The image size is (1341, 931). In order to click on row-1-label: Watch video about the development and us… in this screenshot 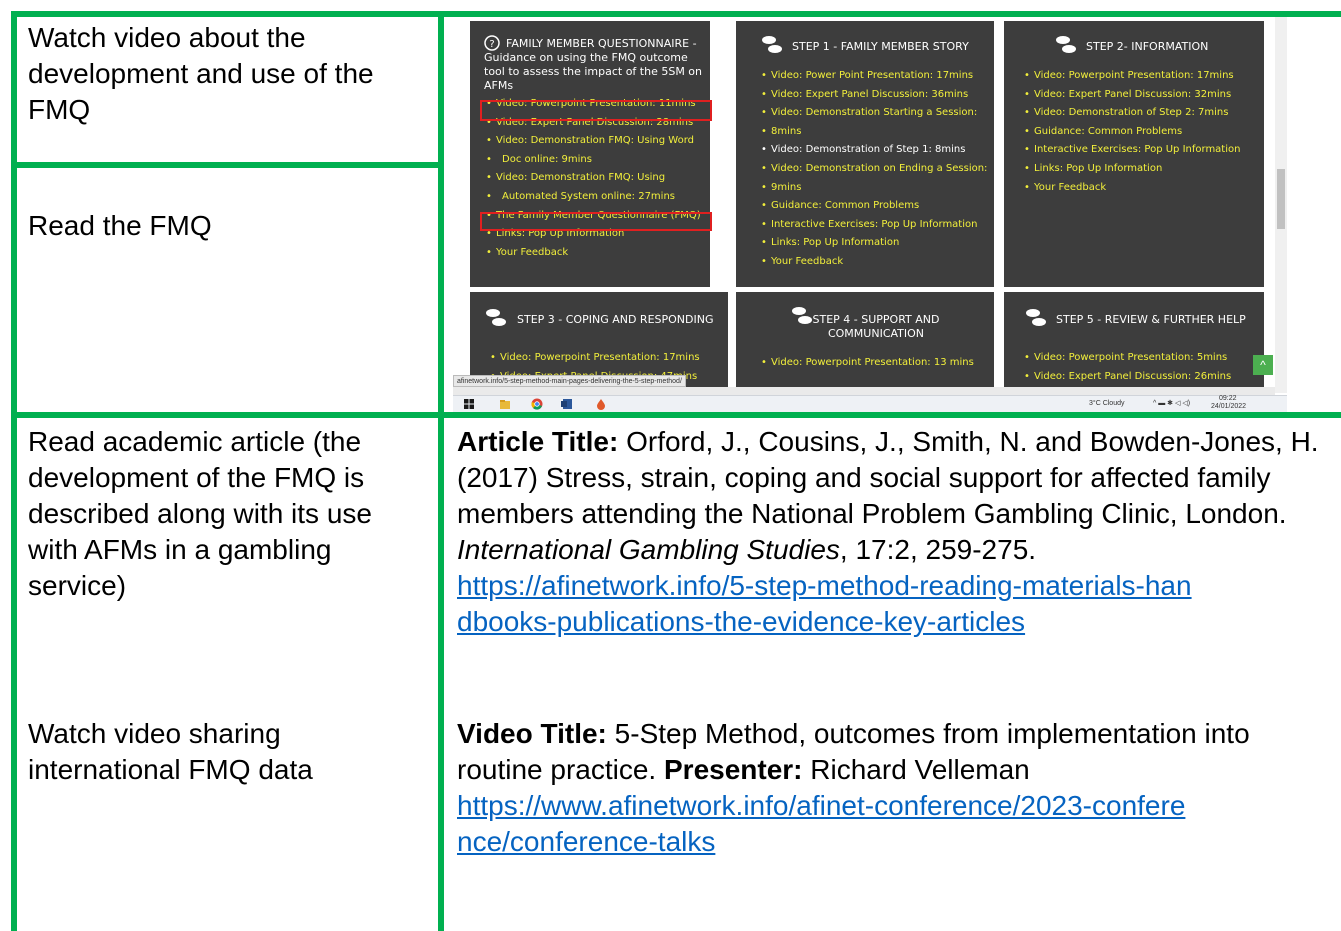, I will do `click(201, 73)`.